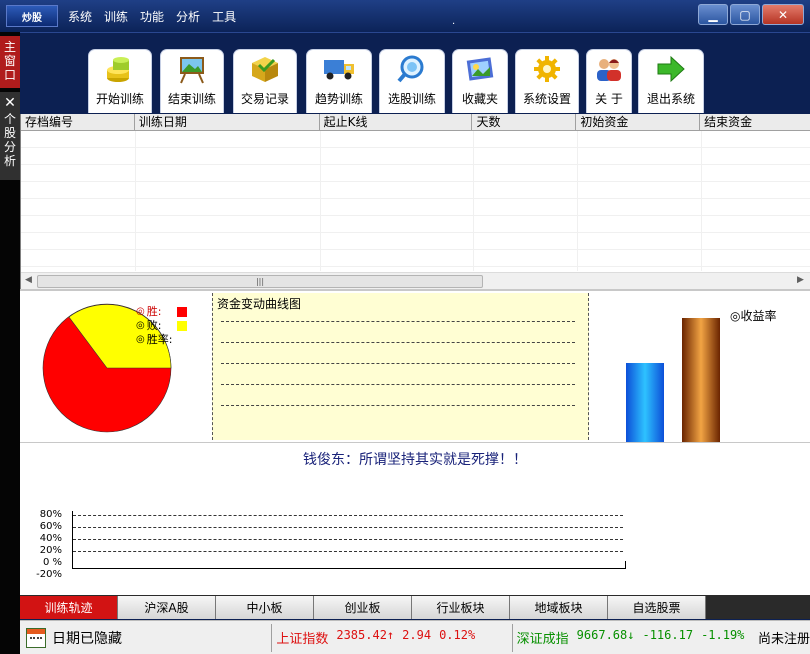 This screenshot has width=810, height=654. Describe the element at coordinates (755, 122) in the screenshot. I see `column-header-final-funds: 结束资金` at that location.